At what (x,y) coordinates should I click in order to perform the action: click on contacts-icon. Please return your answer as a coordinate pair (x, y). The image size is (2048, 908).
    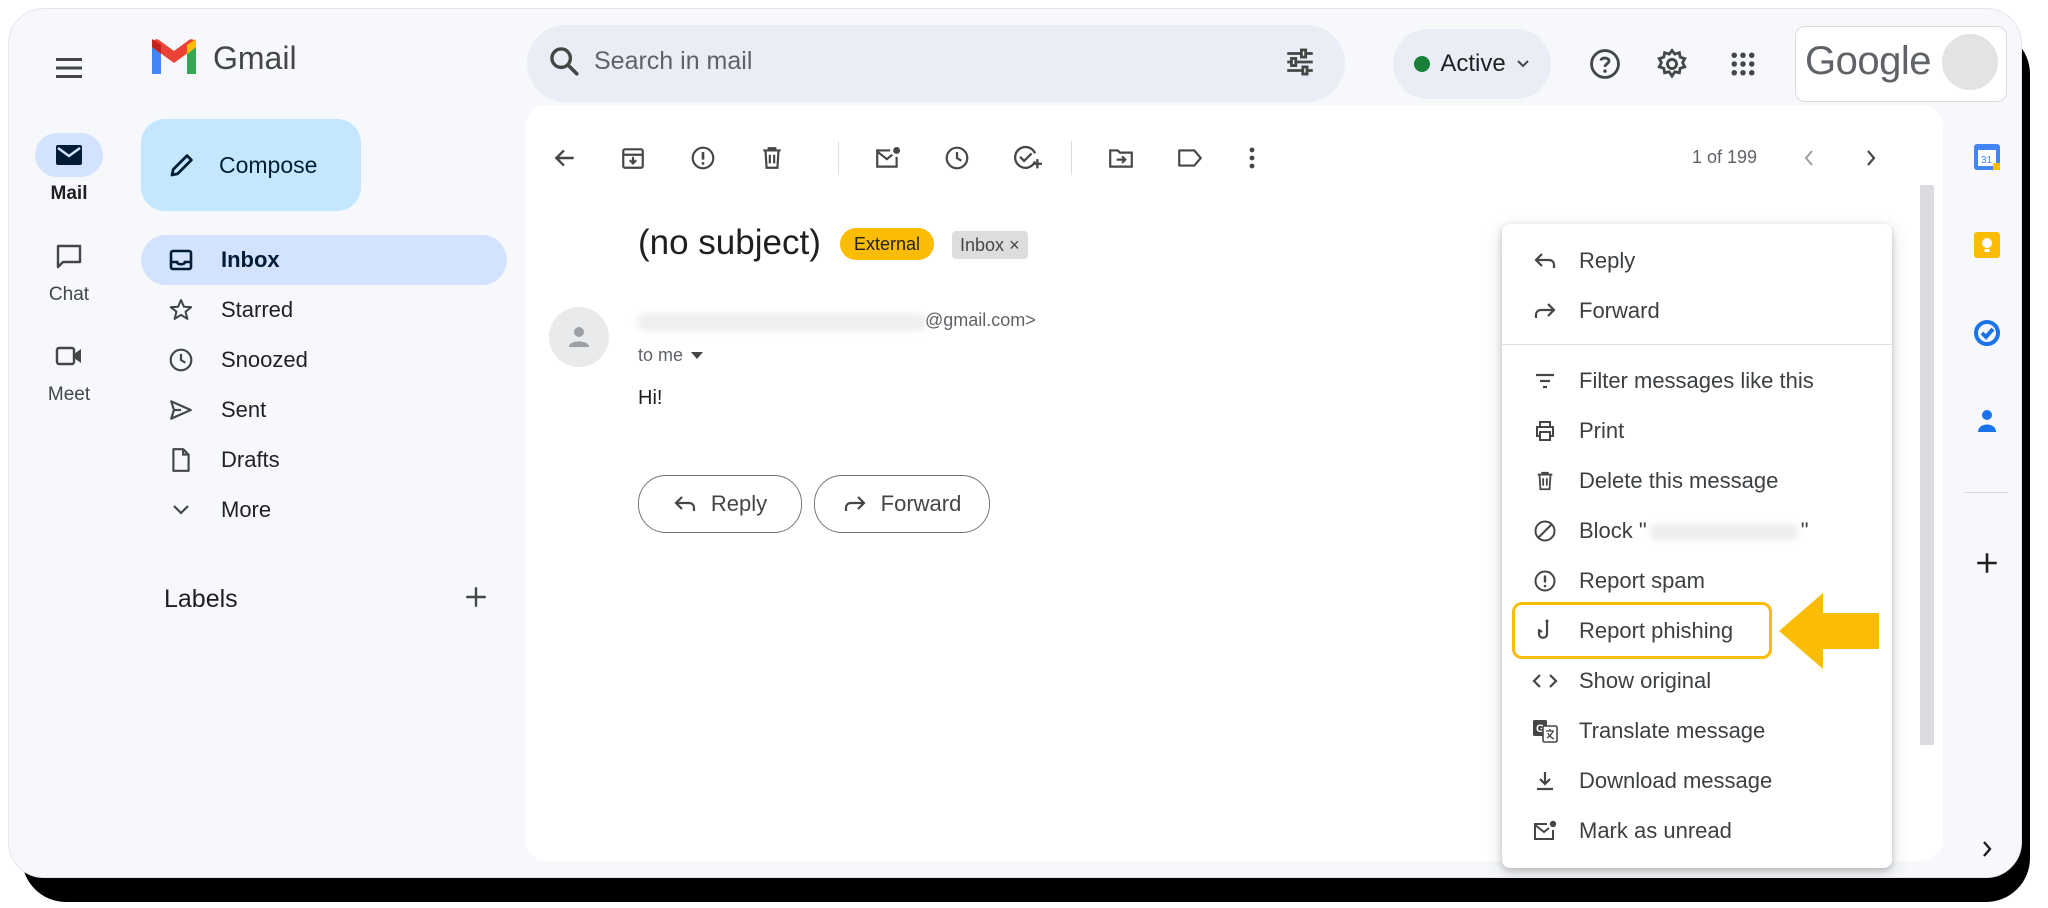
    Looking at the image, I should click on (1987, 421).